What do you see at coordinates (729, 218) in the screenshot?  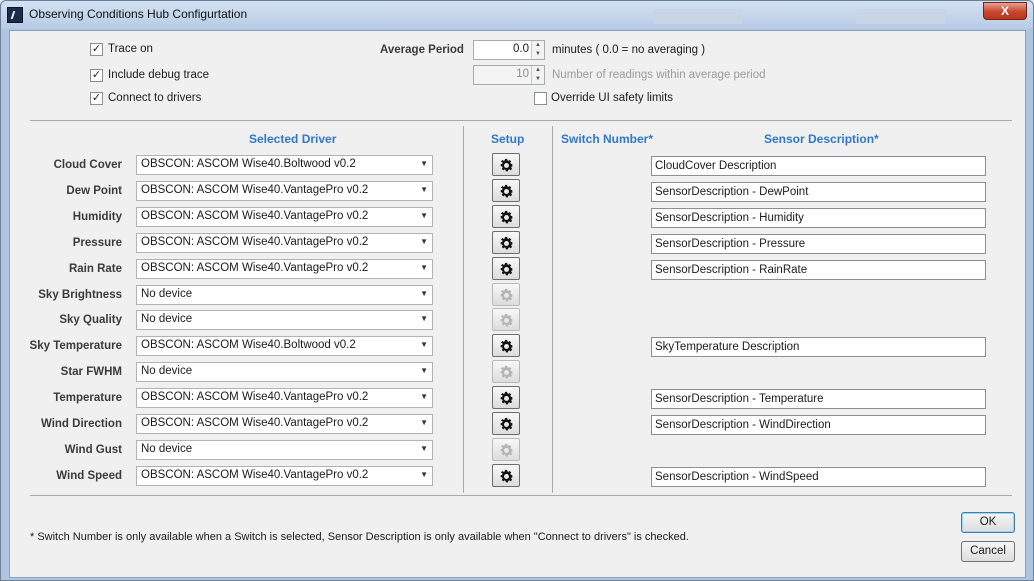 I see `sensor-description-value: SensorDescription - Humidity` at bounding box center [729, 218].